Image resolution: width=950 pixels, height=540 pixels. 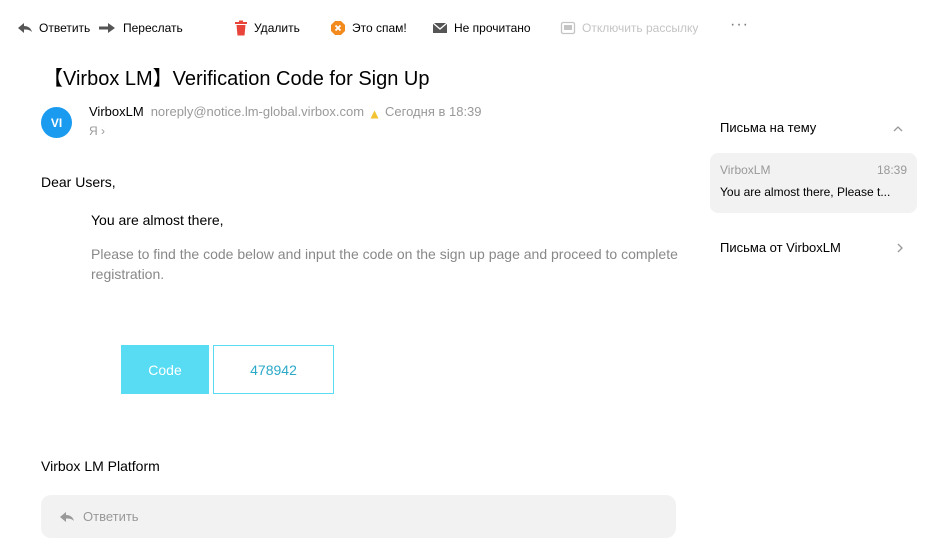 I want to click on spam-button: Это спам!, so click(x=368, y=28).